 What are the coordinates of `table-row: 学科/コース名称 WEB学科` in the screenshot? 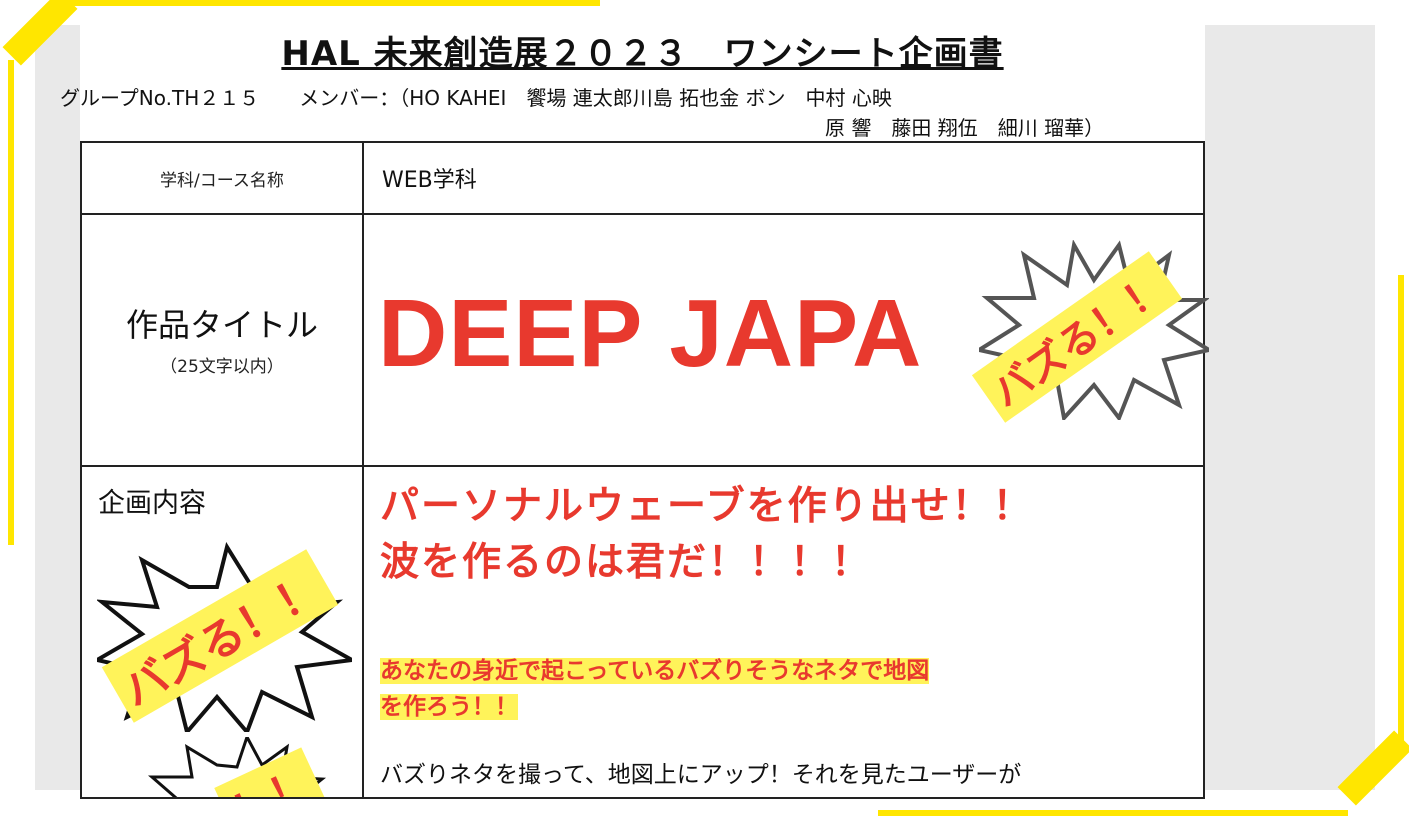 It's located at (642, 178).